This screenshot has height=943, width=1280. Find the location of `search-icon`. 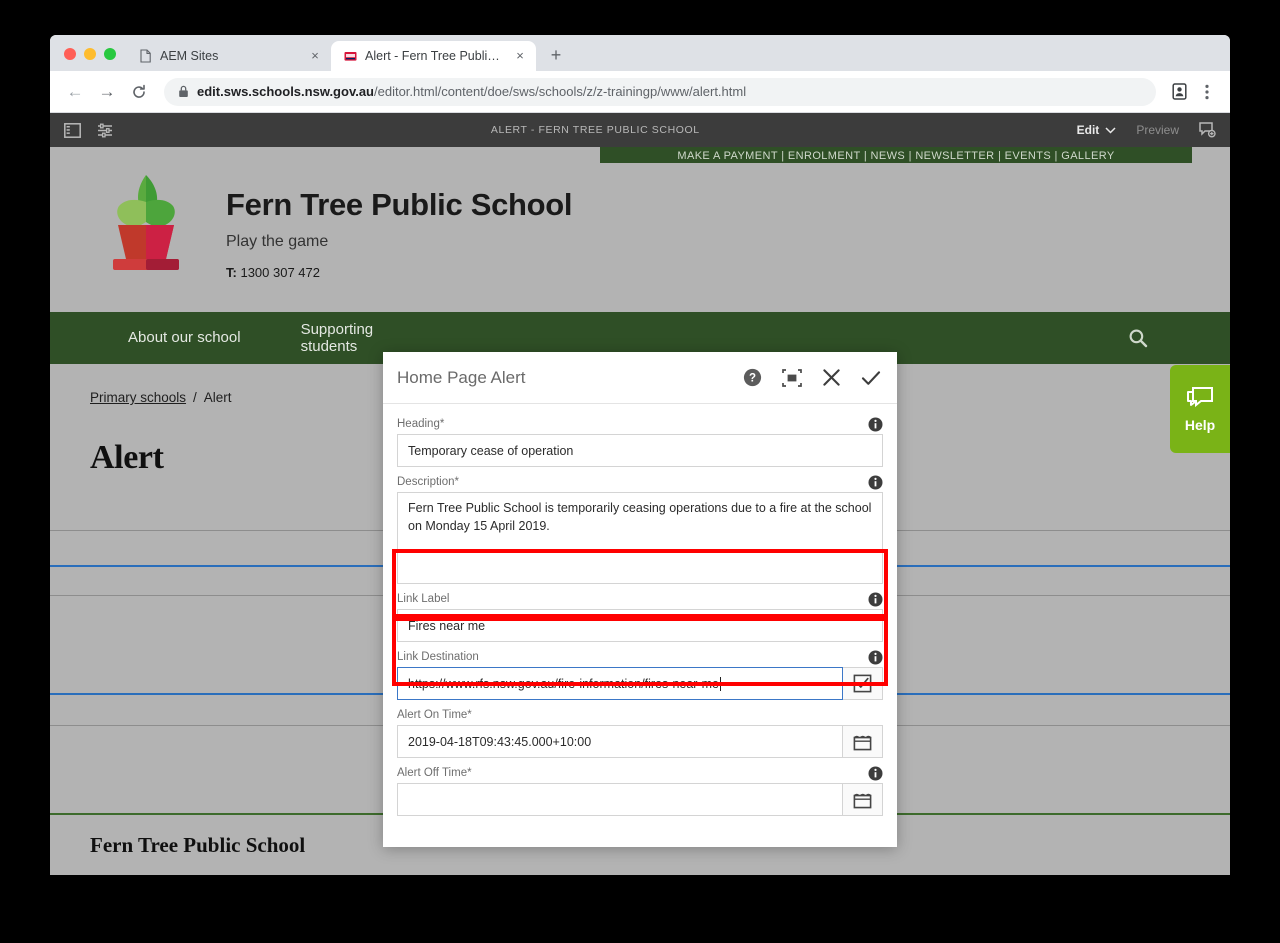

search-icon is located at coordinates (1138, 338).